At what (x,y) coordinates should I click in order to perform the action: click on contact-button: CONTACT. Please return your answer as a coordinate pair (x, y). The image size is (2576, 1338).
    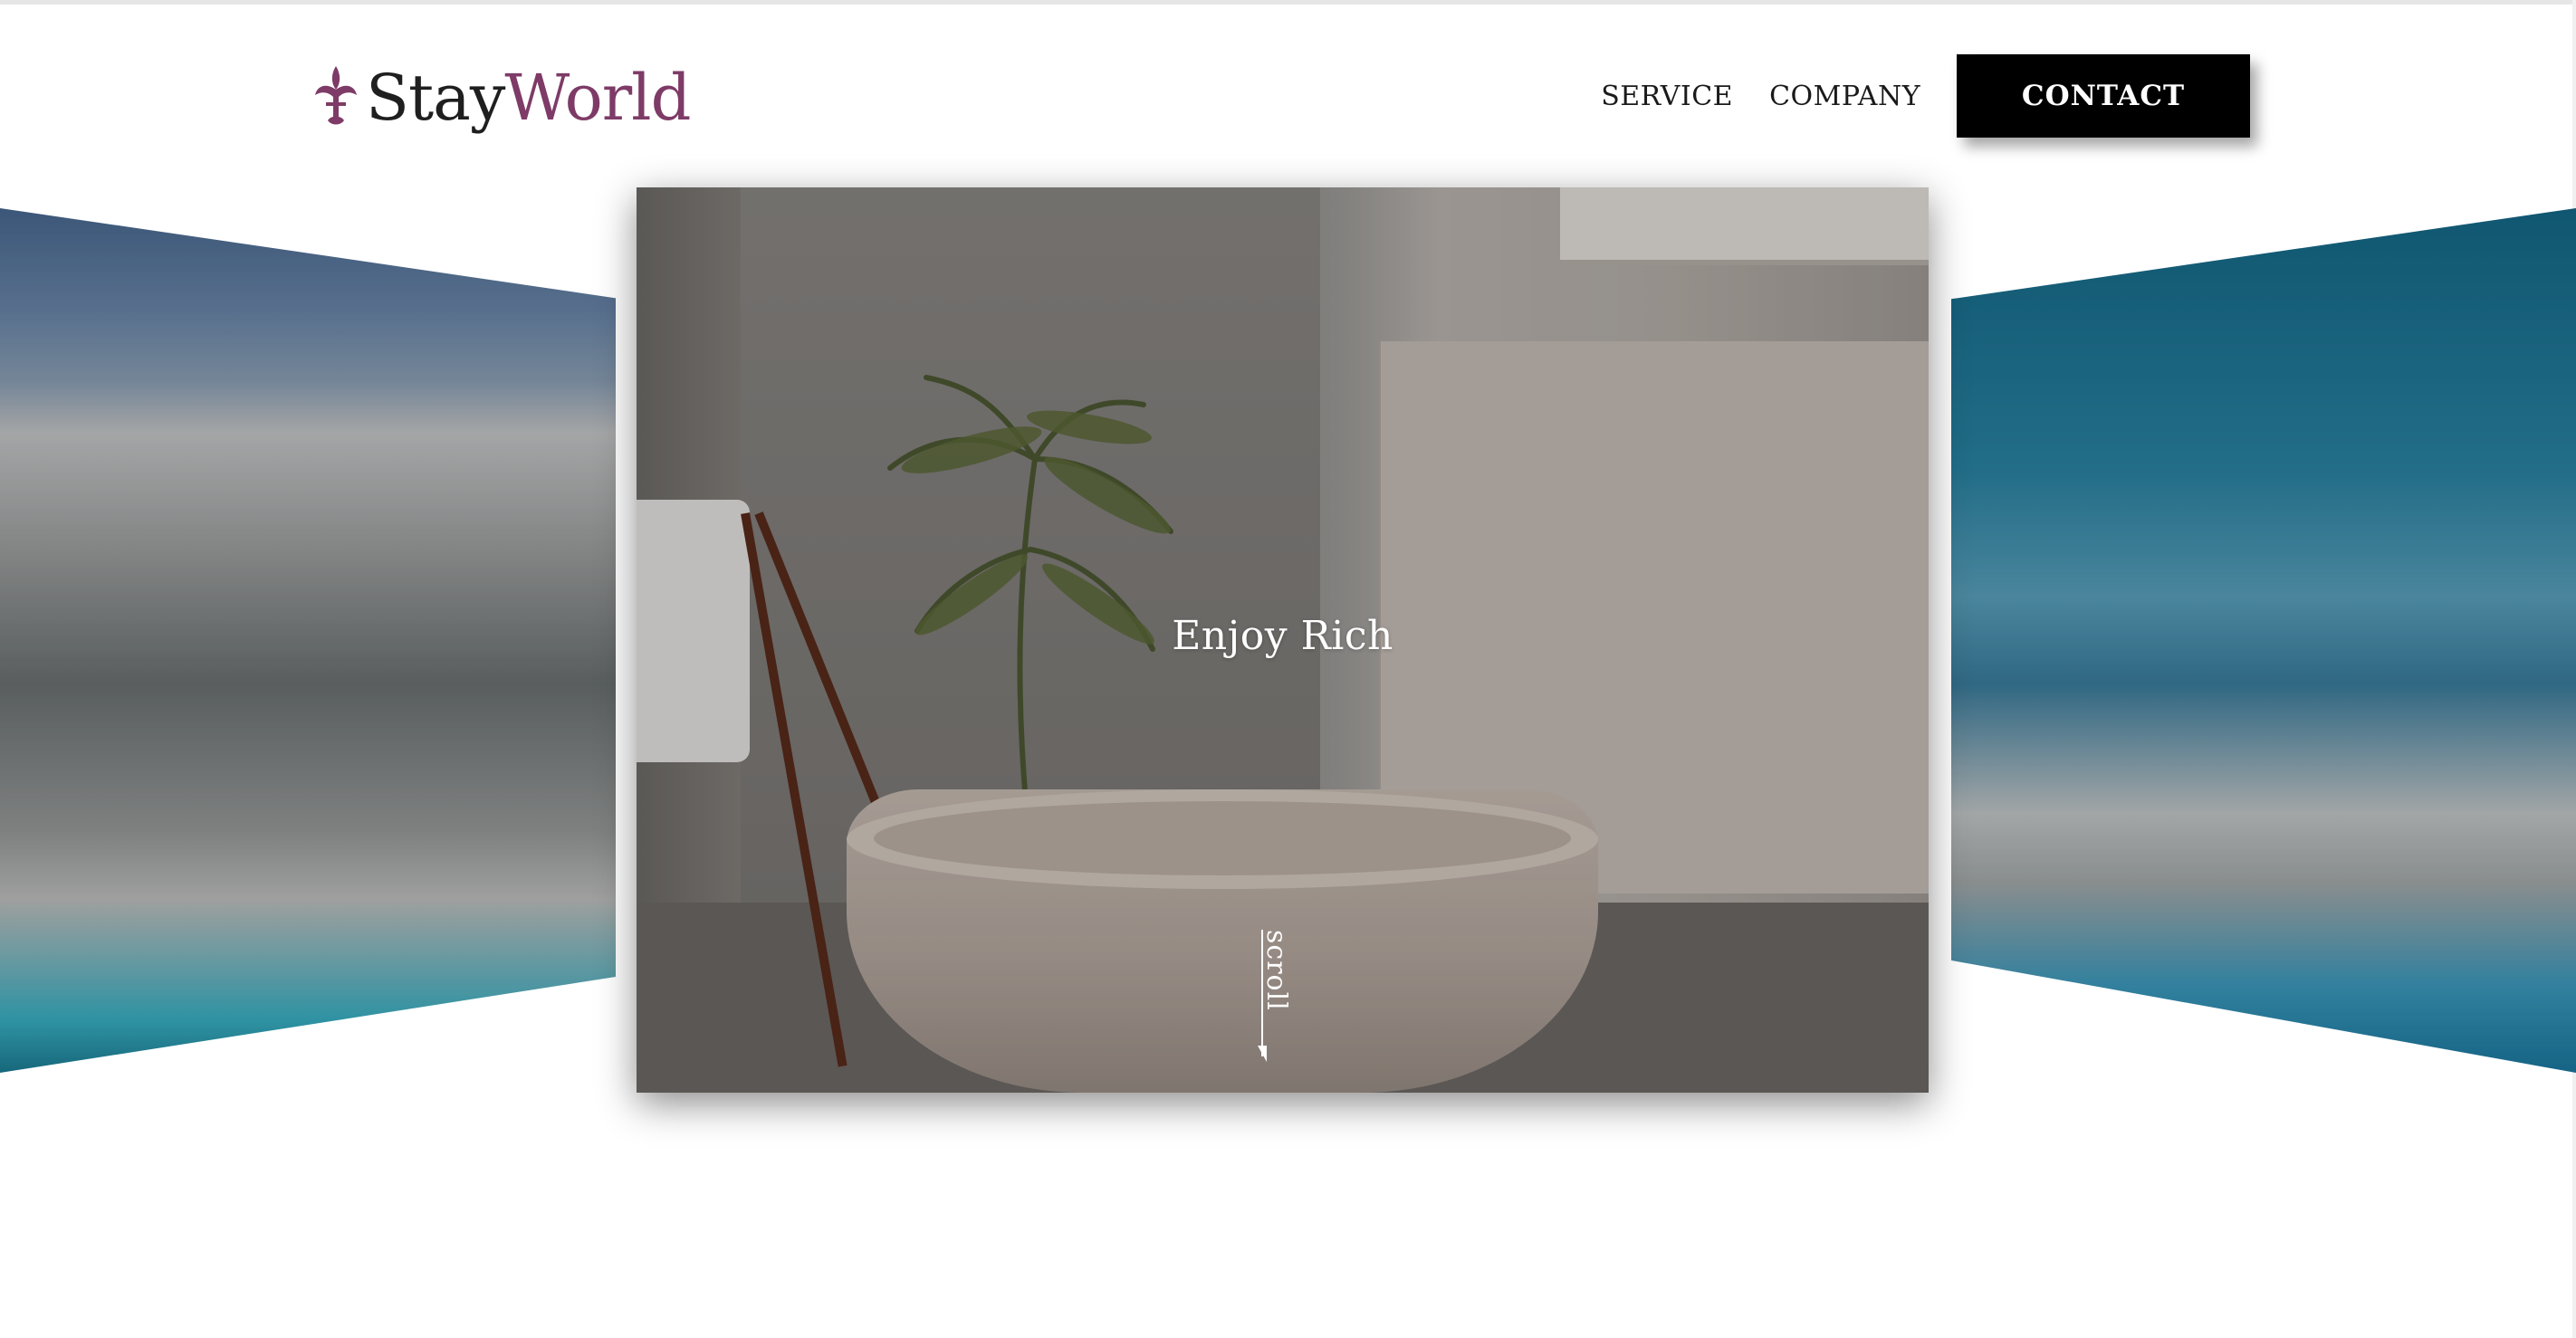
    Looking at the image, I should click on (2103, 96).